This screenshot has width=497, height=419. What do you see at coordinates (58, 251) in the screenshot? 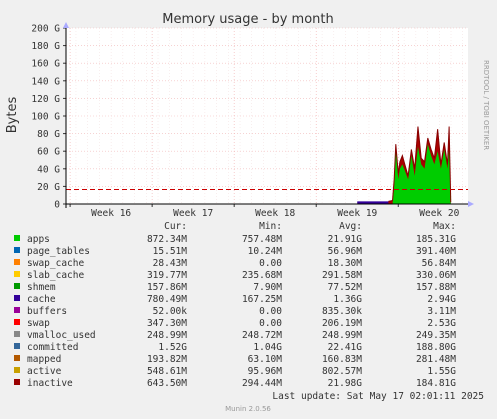
I see `legend-name: page_tables` at bounding box center [58, 251].